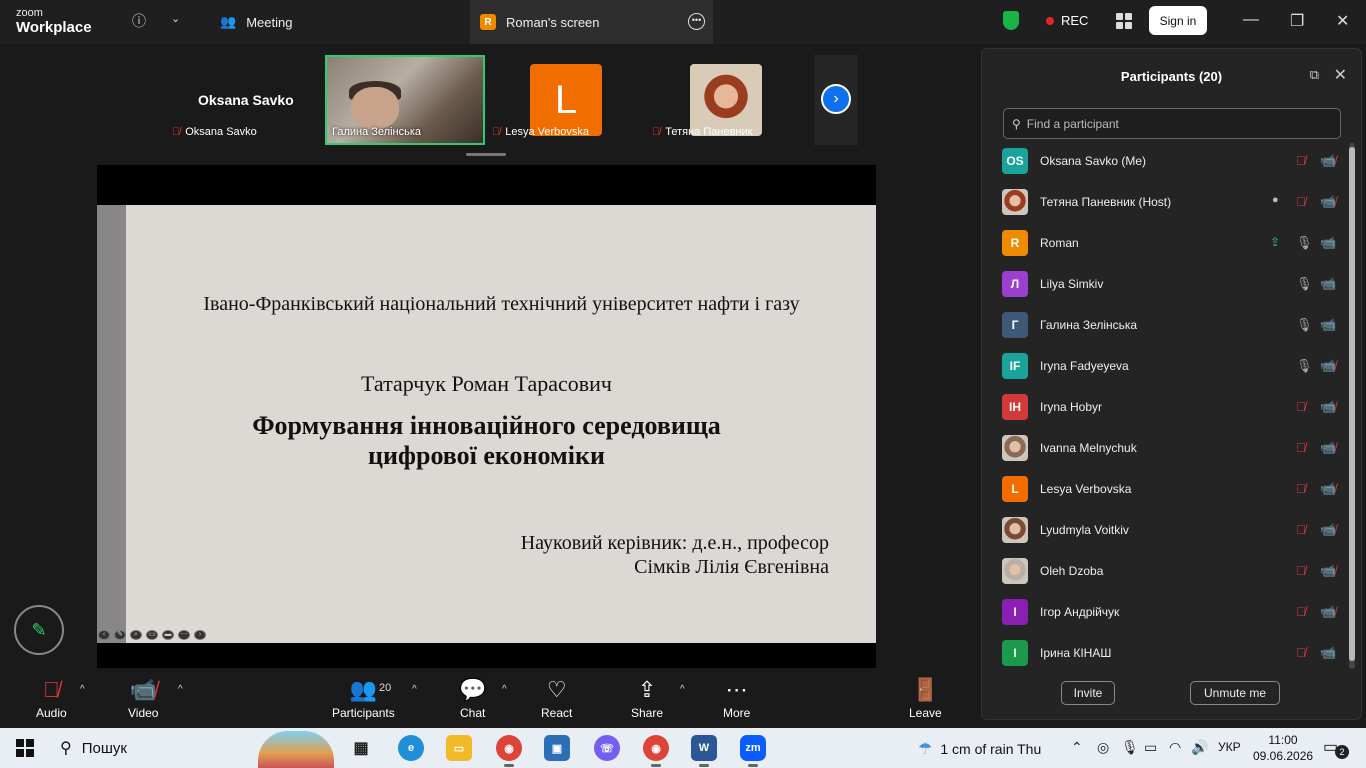  Describe the element at coordinates (607, 748) in the screenshot. I see `viber-icon: ☏` at that location.